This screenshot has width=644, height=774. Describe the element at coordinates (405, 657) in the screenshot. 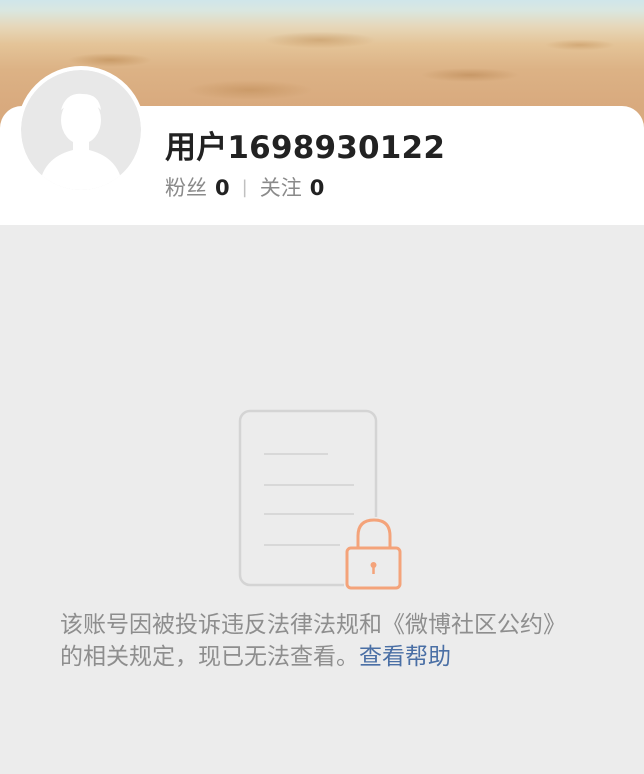

I see `help-link: 查看帮助` at that location.